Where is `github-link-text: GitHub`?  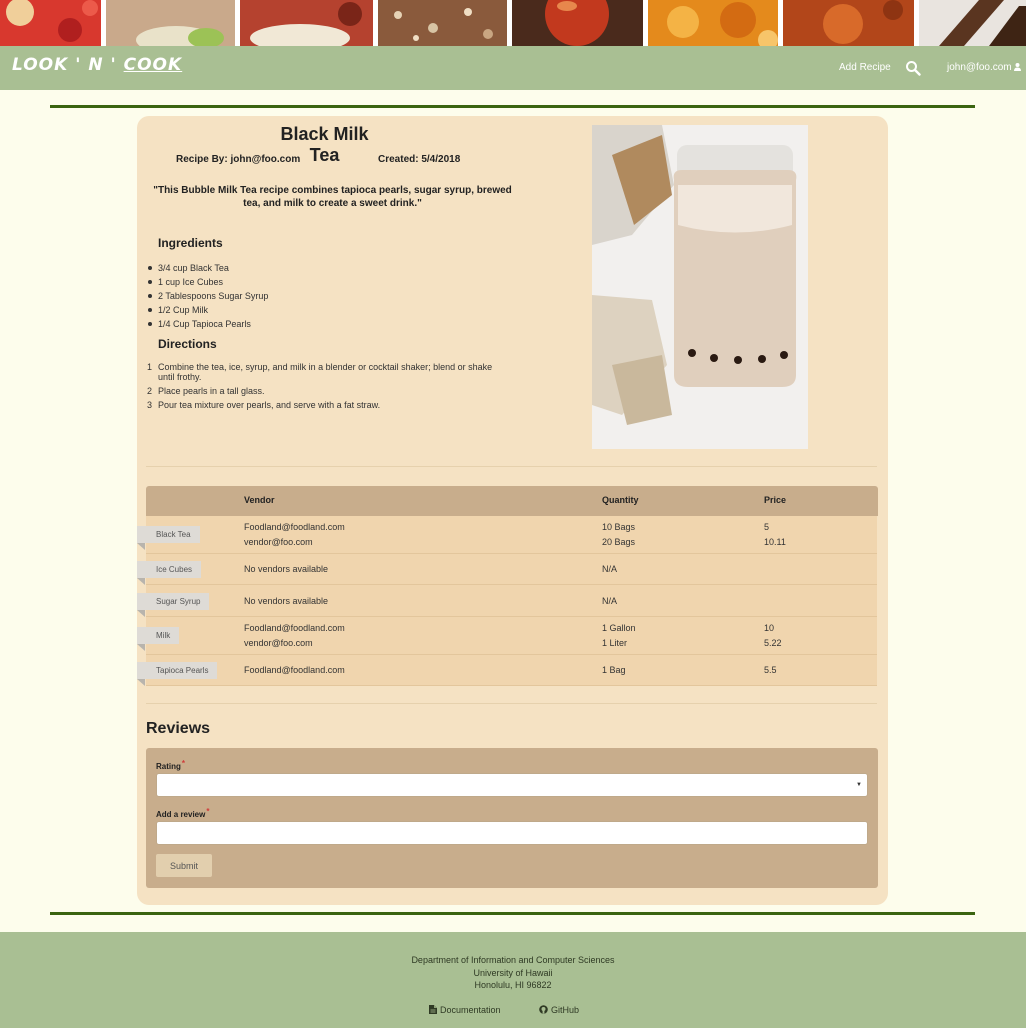 github-link-text: GitHub is located at coordinates (565, 1010).